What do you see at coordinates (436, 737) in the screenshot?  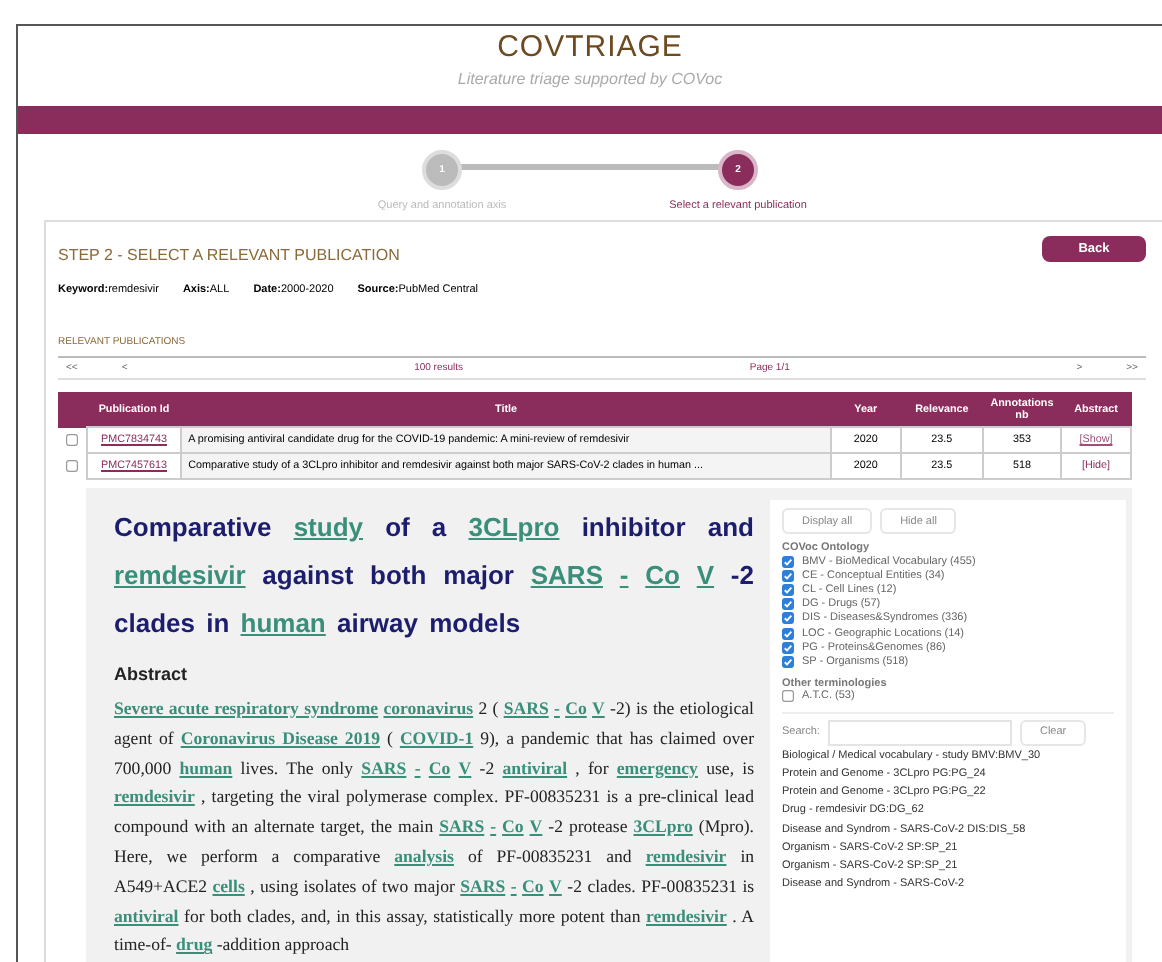 I see `annotation-link: COVID-1` at bounding box center [436, 737].